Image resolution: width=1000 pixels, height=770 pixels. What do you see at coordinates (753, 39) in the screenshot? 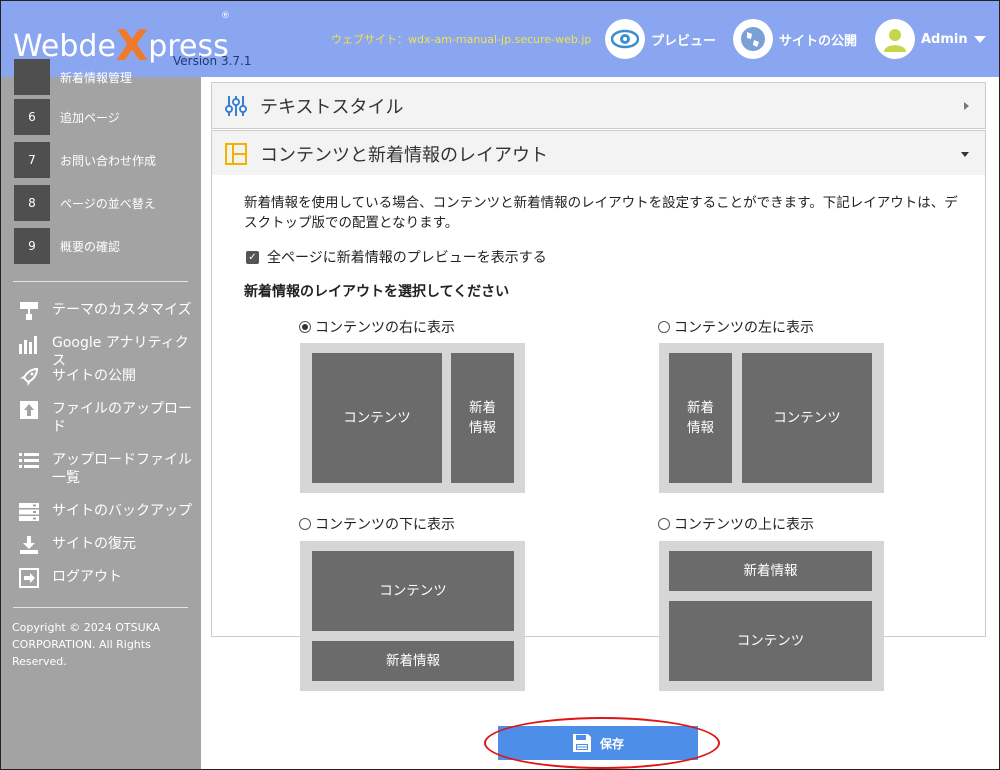
I see `globe-icon` at bounding box center [753, 39].